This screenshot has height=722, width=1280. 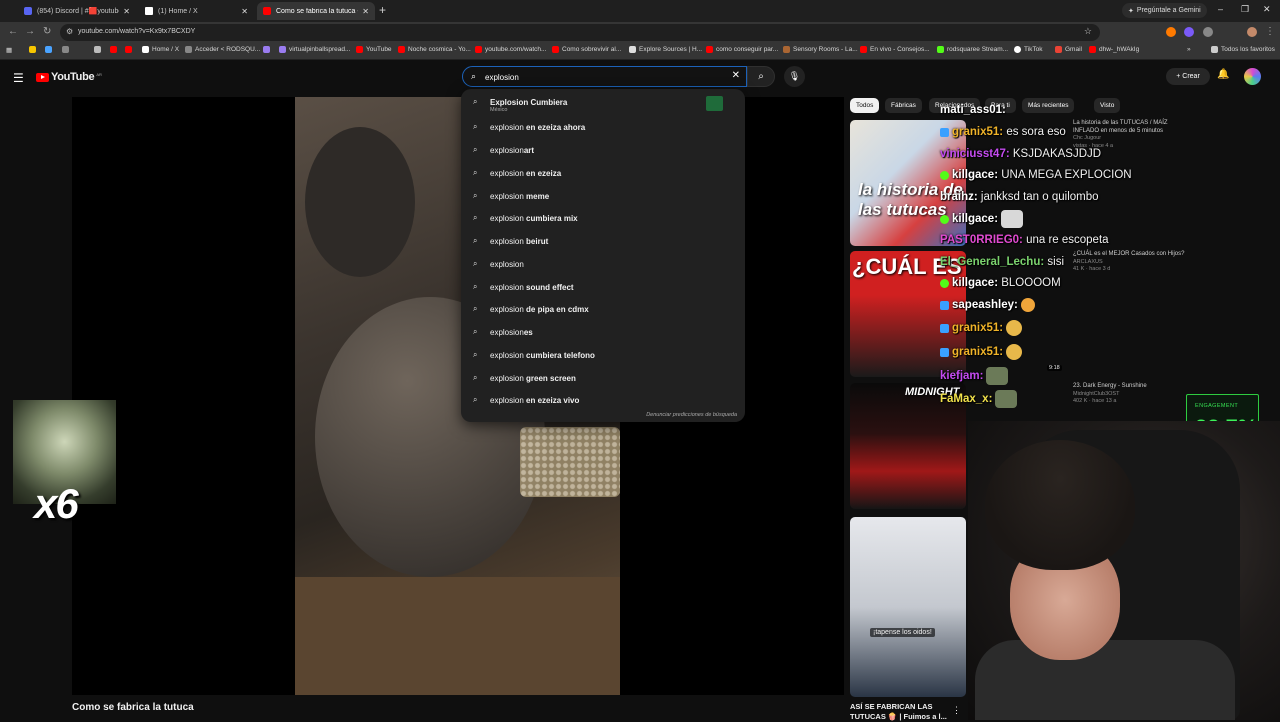 I want to click on suggestion-item: ⌕ explosion green screen, so click(x=603, y=378).